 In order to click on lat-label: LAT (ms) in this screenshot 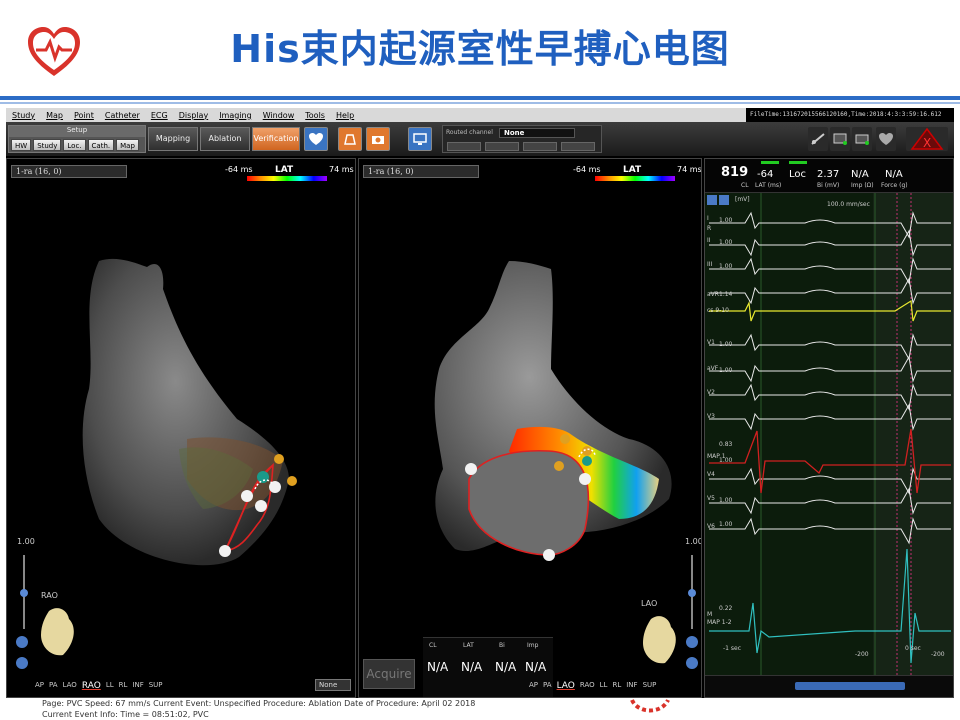, I will do `click(768, 185)`.